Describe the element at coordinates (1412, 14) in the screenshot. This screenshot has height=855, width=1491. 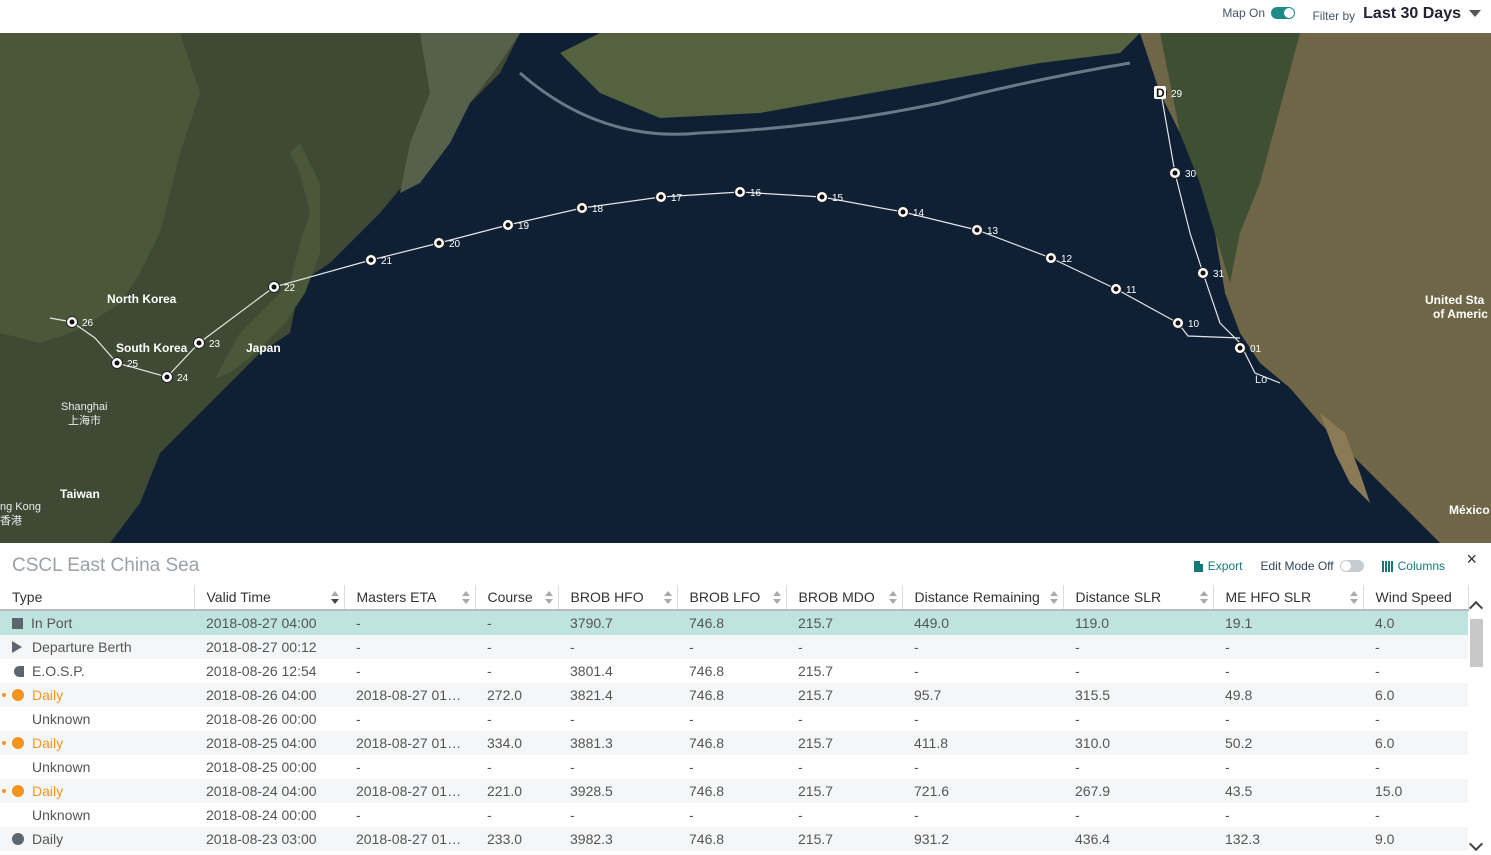
I see `filter-value: Last 30 Days` at that location.